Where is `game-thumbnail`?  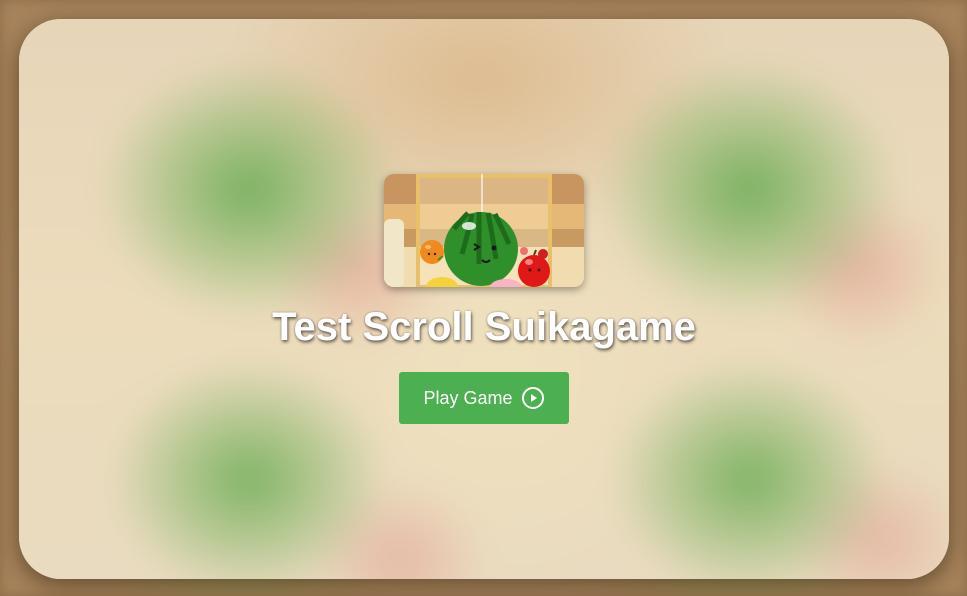
game-thumbnail is located at coordinates (484, 230).